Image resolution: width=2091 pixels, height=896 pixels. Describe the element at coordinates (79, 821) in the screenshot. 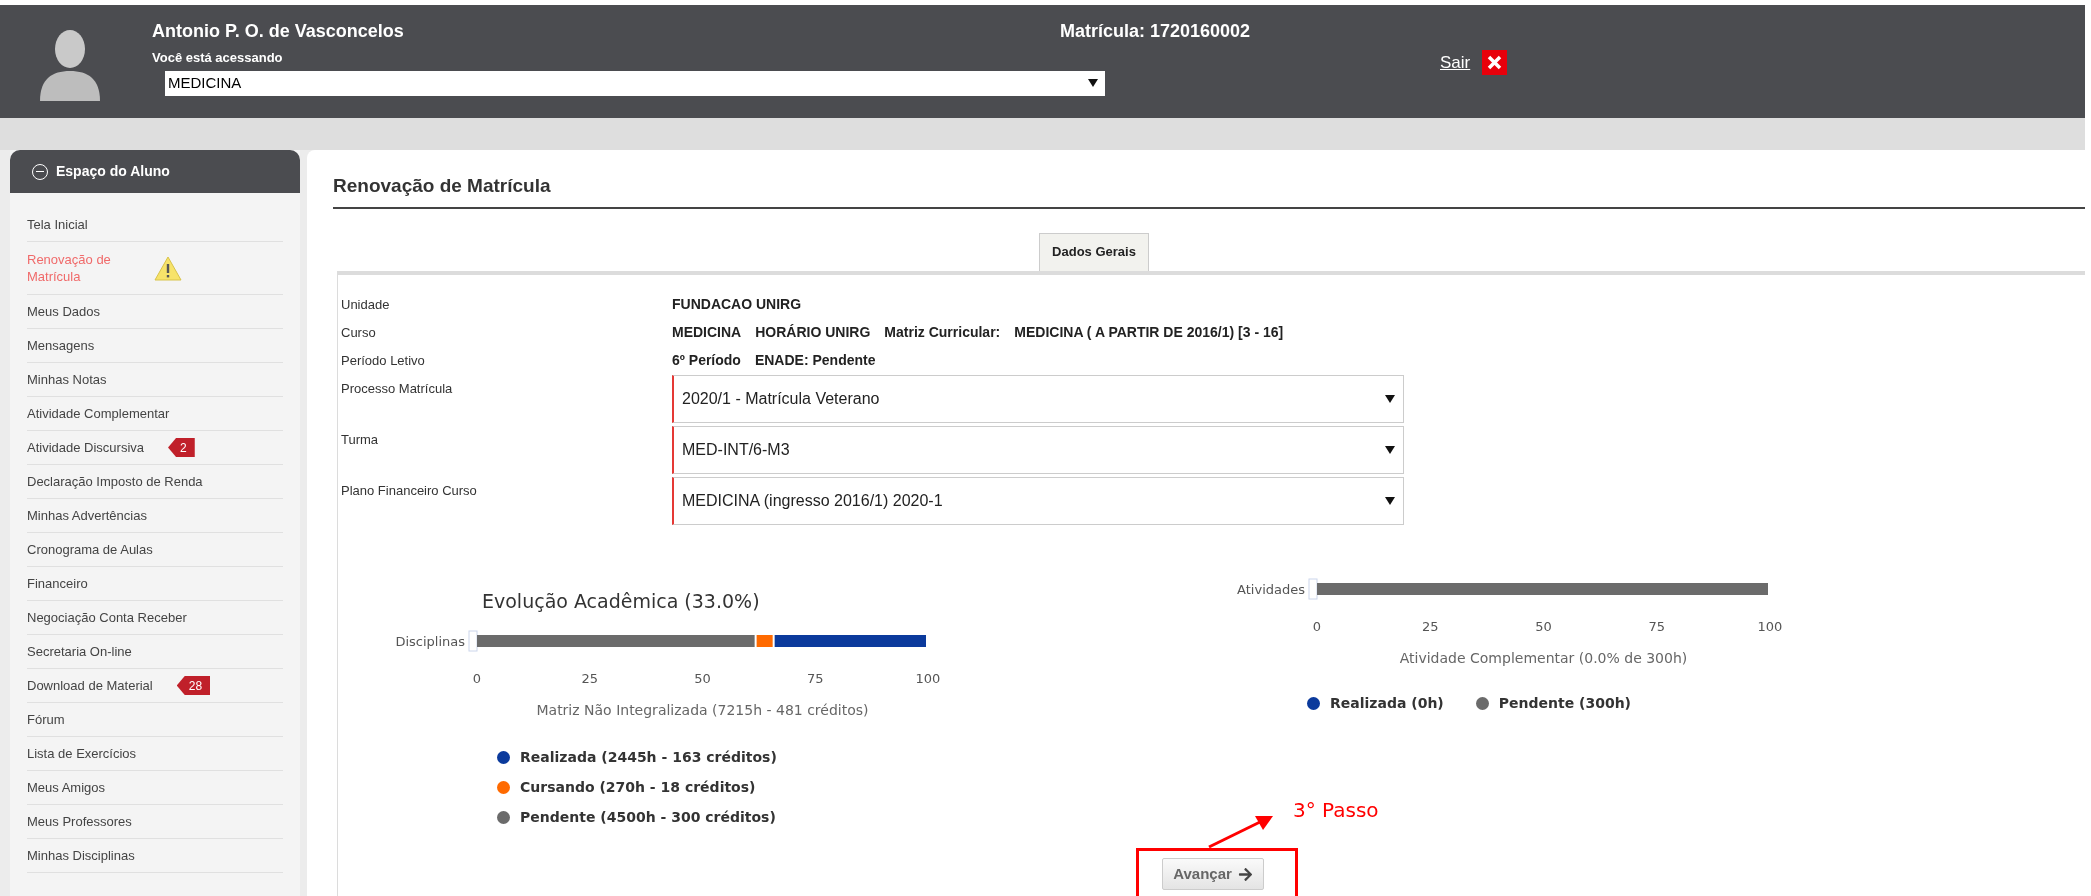

I see `sidebar-link: Meus Professores` at that location.